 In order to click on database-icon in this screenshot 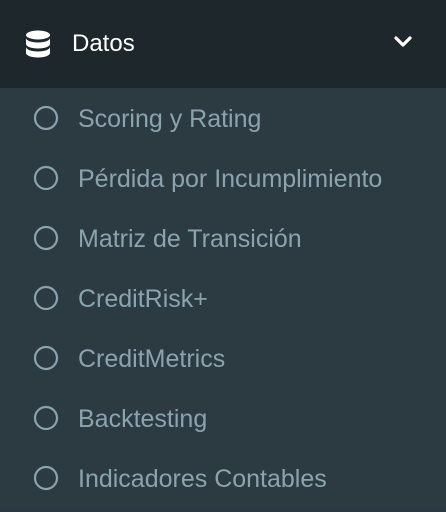, I will do `click(38, 45)`.